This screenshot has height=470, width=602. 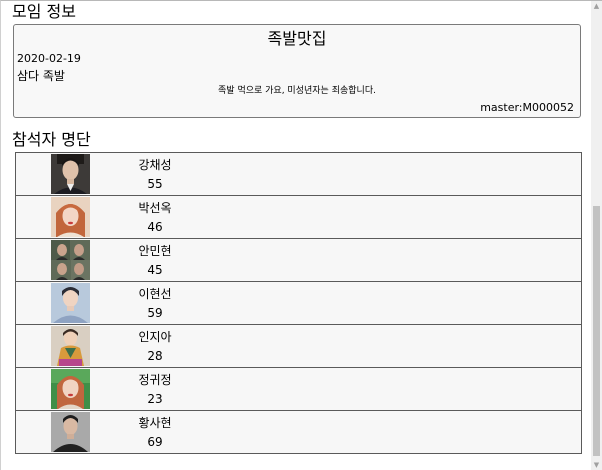 I want to click on attendee-name: 황사현, so click(x=155, y=423).